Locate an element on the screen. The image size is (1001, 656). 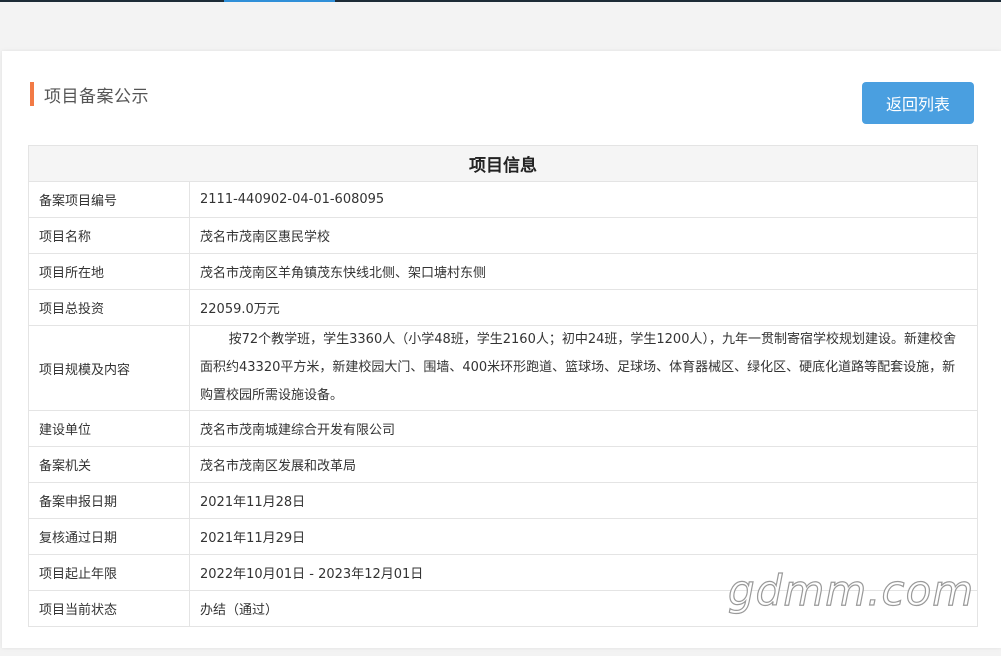
row-value-project-name: 茂名市茂南区惠民学校 is located at coordinates (583, 235).